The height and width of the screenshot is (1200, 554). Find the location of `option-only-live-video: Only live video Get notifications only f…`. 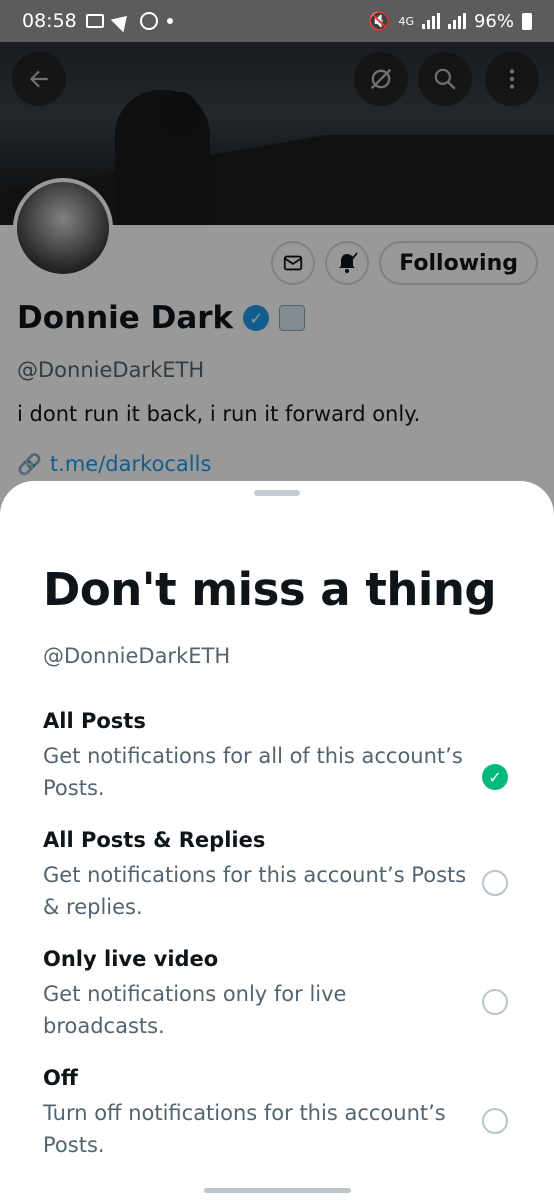

option-only-live-video: Only live video Get notifications only f… is located at coordinates (278, 993).